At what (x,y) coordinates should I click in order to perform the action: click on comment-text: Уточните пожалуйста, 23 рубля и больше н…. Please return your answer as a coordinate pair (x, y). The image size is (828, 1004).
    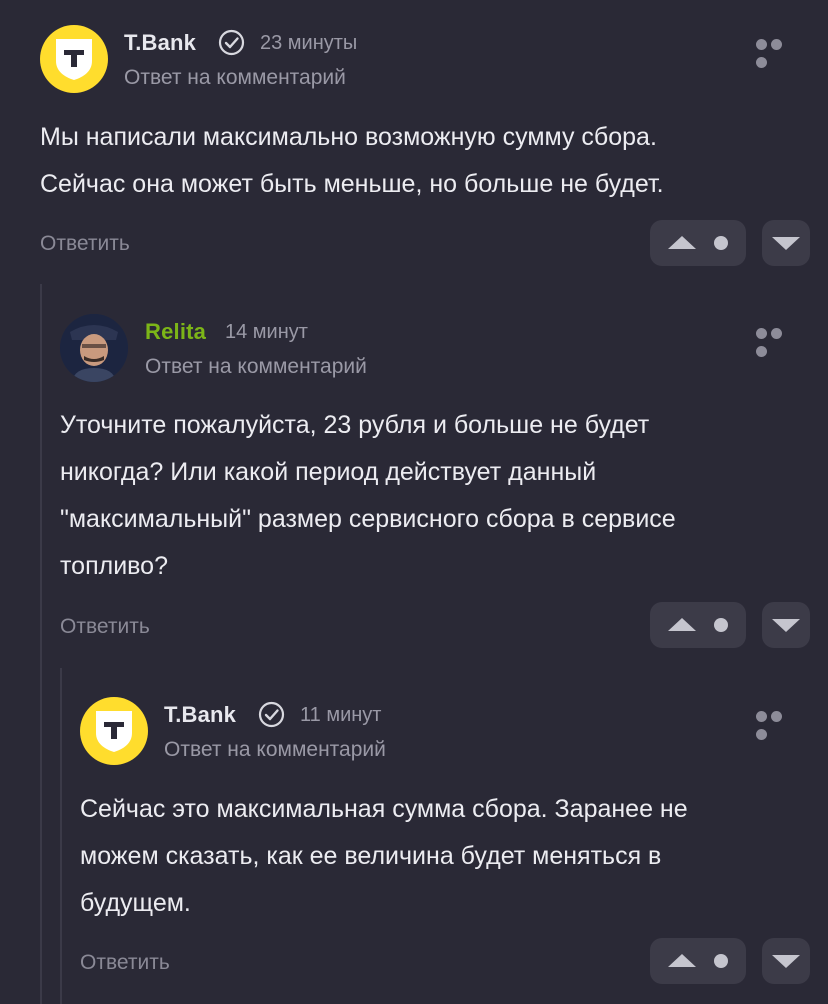
    Looking at the image, I should click on (368, 496).